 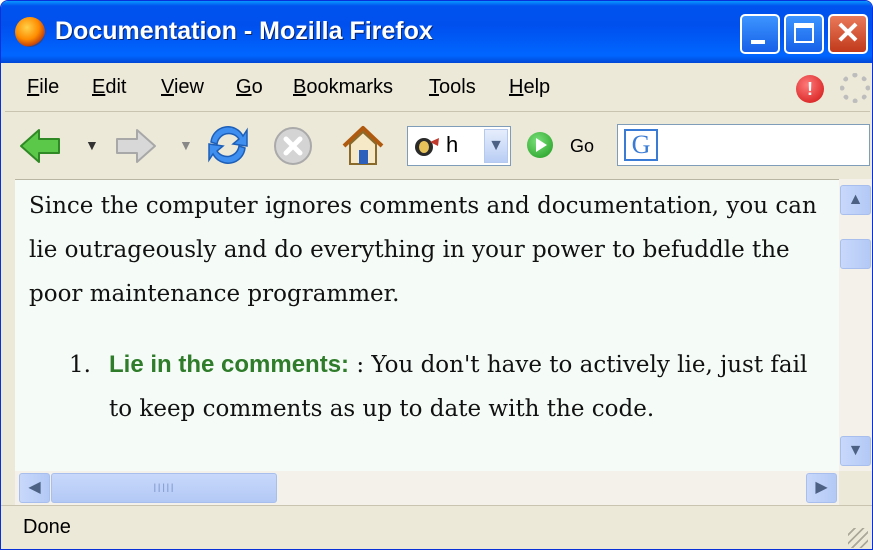 What do you see at coordinates (452, 144) in the screenshot?
I see `url-text: h` at bounding box center [452, 144].